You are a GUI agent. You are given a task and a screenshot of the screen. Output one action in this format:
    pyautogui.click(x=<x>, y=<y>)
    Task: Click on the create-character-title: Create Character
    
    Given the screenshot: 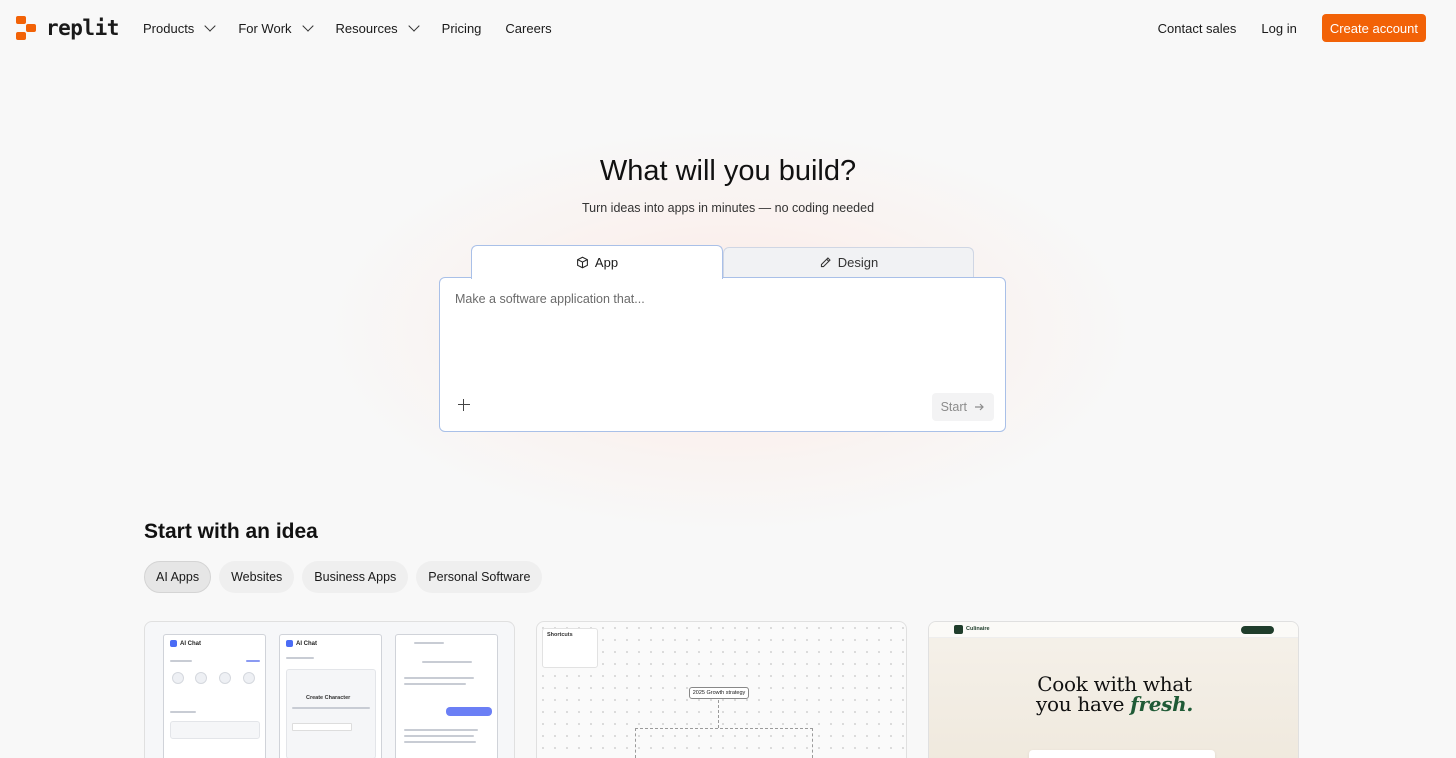 What is the action you would take?
    pyautogui.click(x=328, y=698)
    